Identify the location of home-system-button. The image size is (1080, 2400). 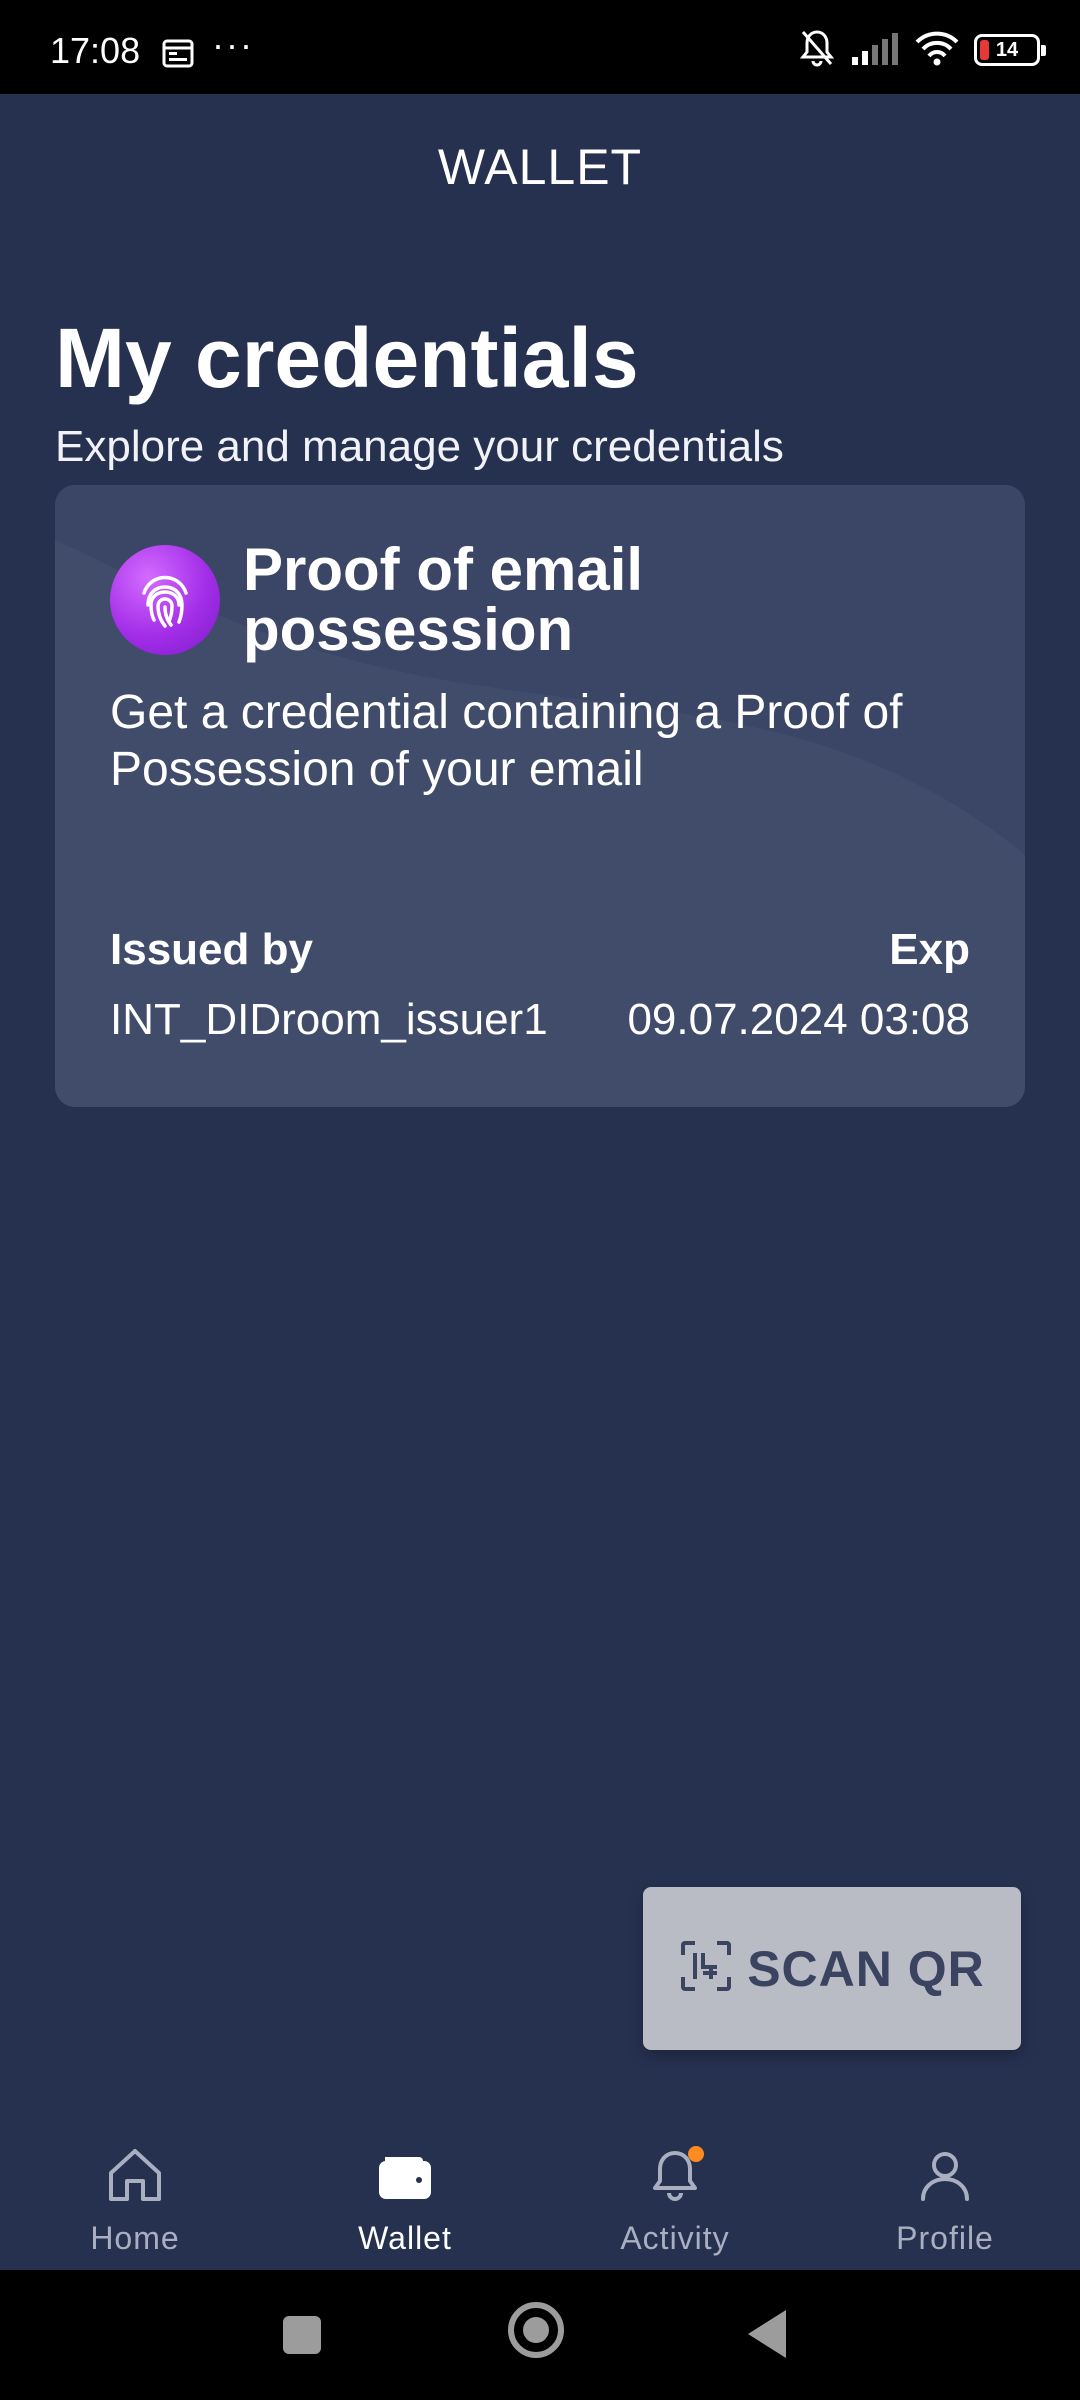
(536, 2330).